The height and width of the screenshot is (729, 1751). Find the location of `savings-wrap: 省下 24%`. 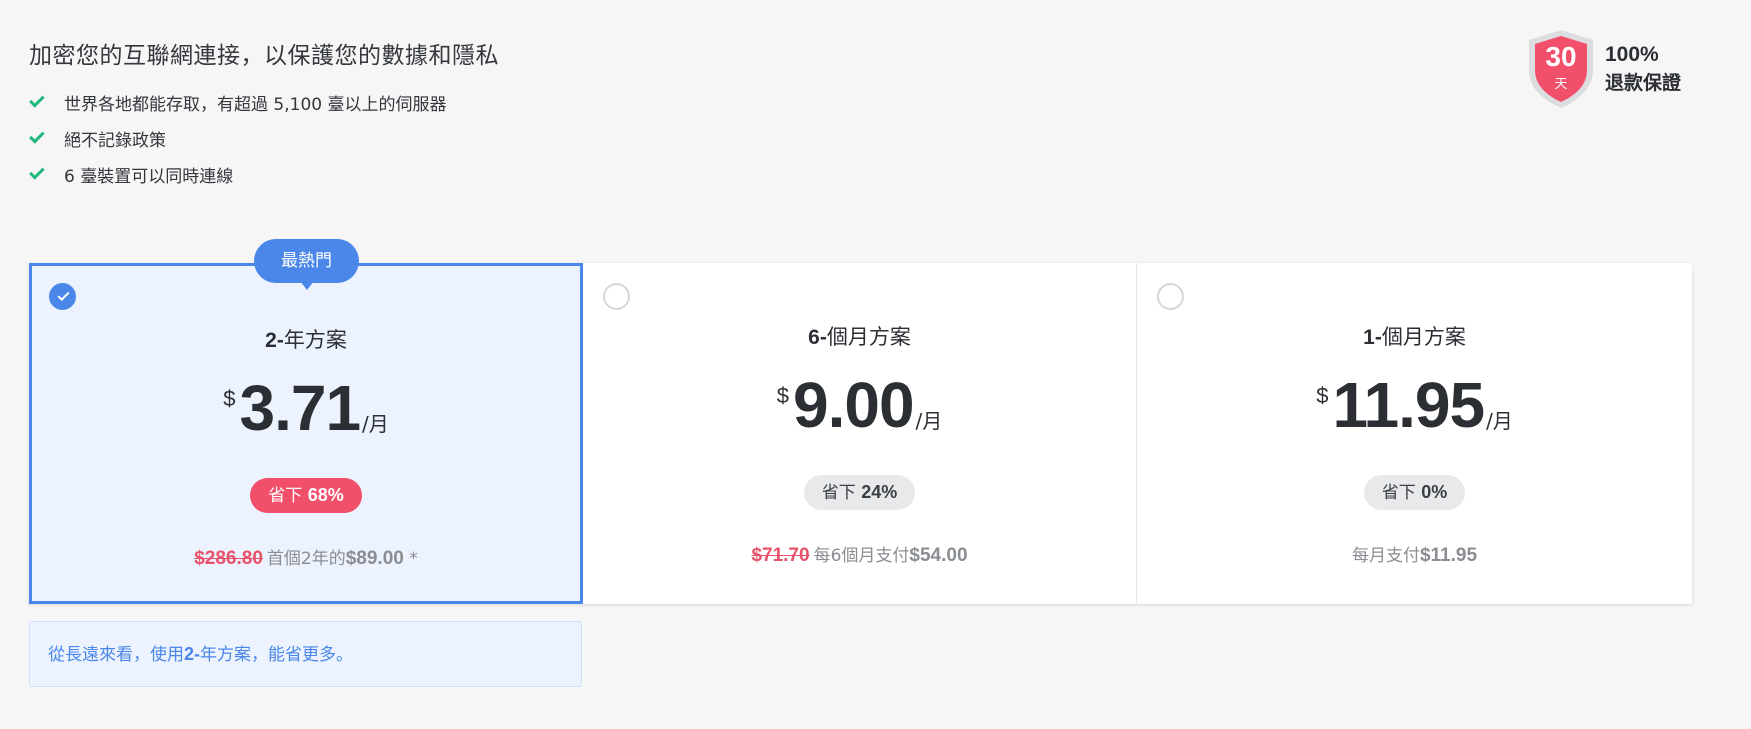

savings-wrap: 省下 24% is located at coordinates (859, 492).